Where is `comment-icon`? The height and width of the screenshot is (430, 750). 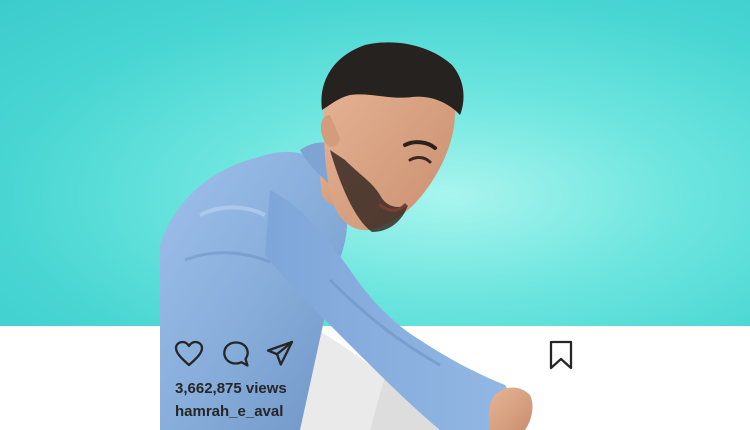 comment-icon is located at coordinates (236, 354).